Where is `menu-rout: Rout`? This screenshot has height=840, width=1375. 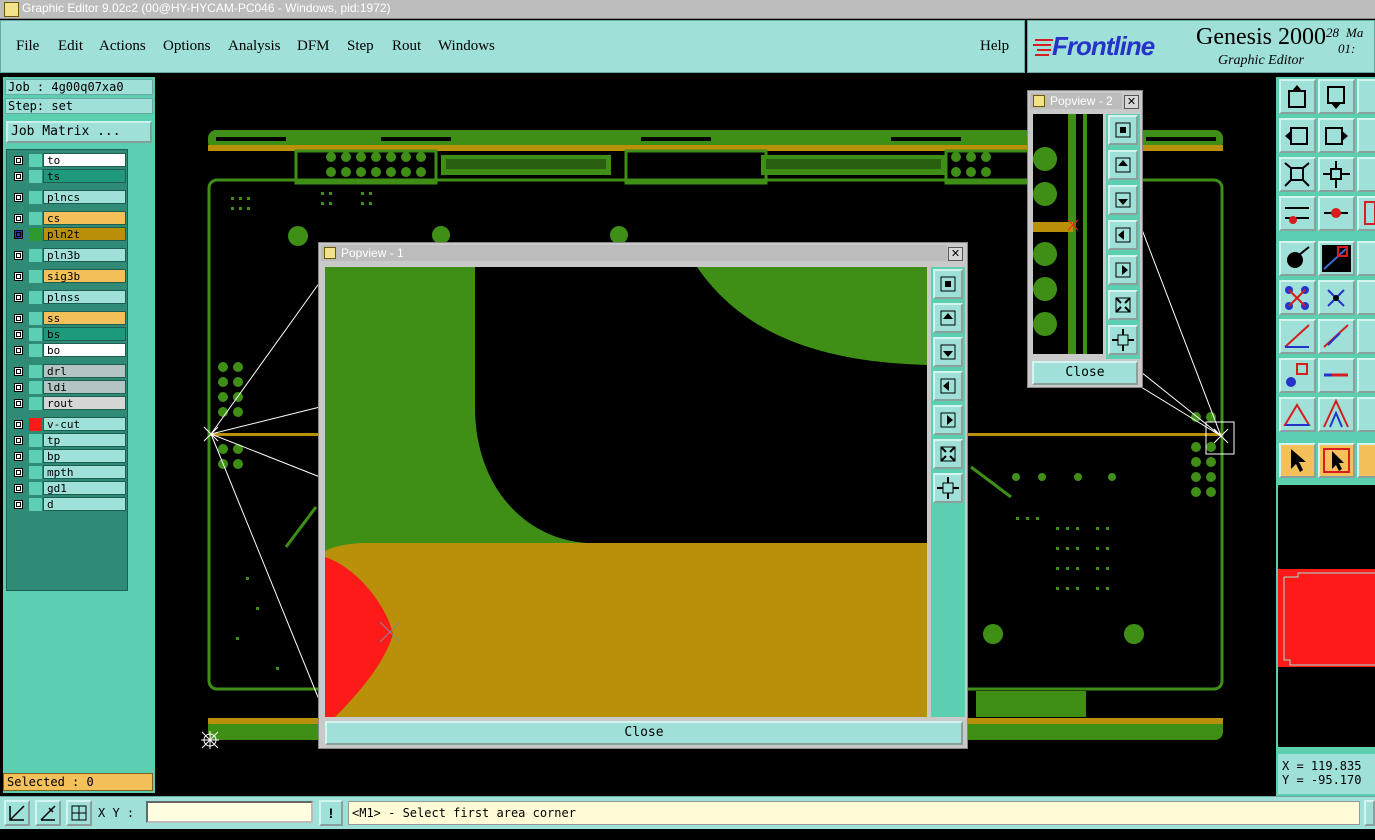 menu-rout: Rout is located at coordinates (406, 46).